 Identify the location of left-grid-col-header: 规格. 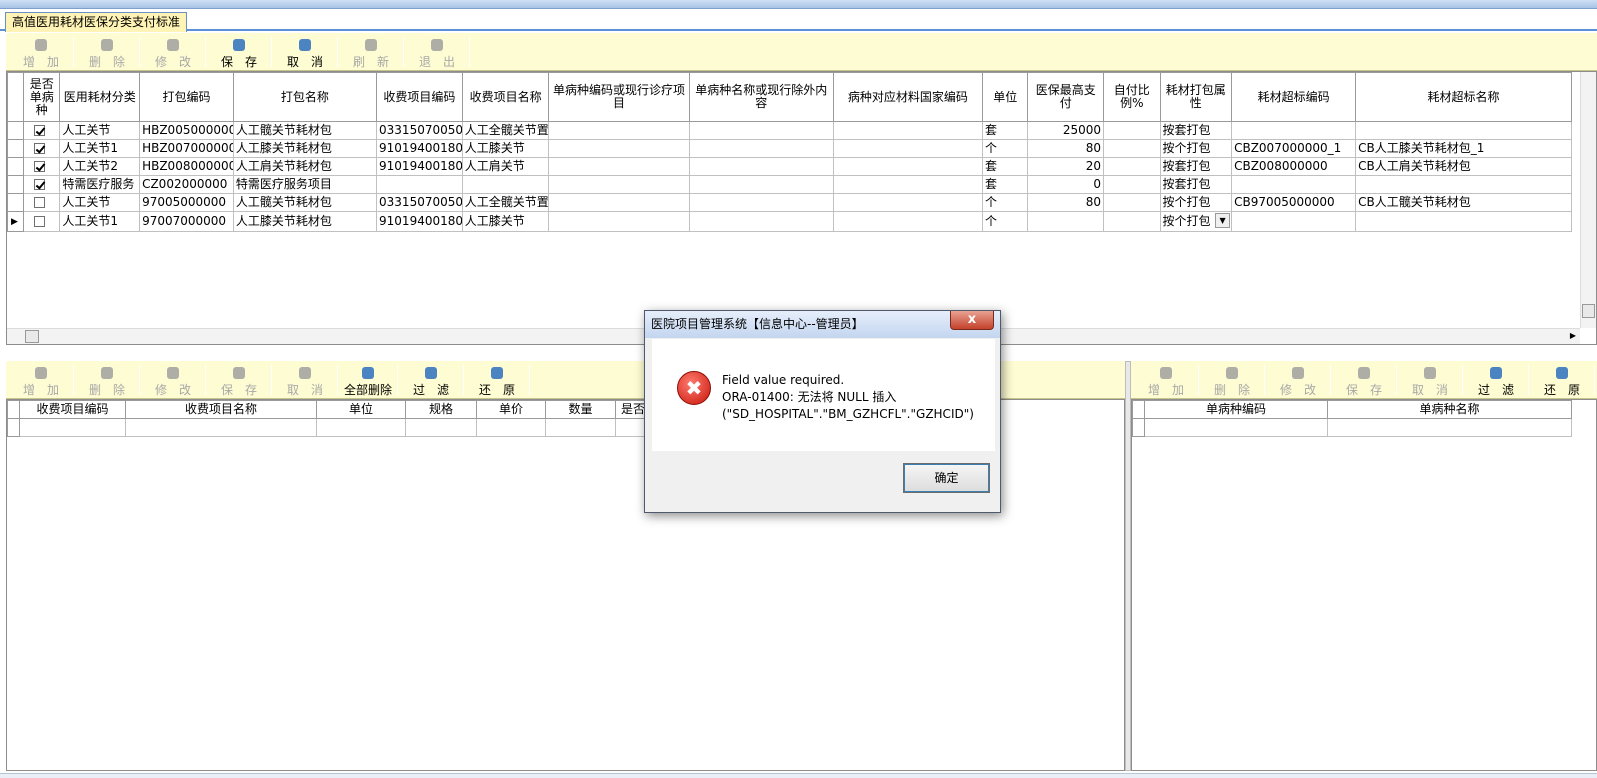
(441, 409).